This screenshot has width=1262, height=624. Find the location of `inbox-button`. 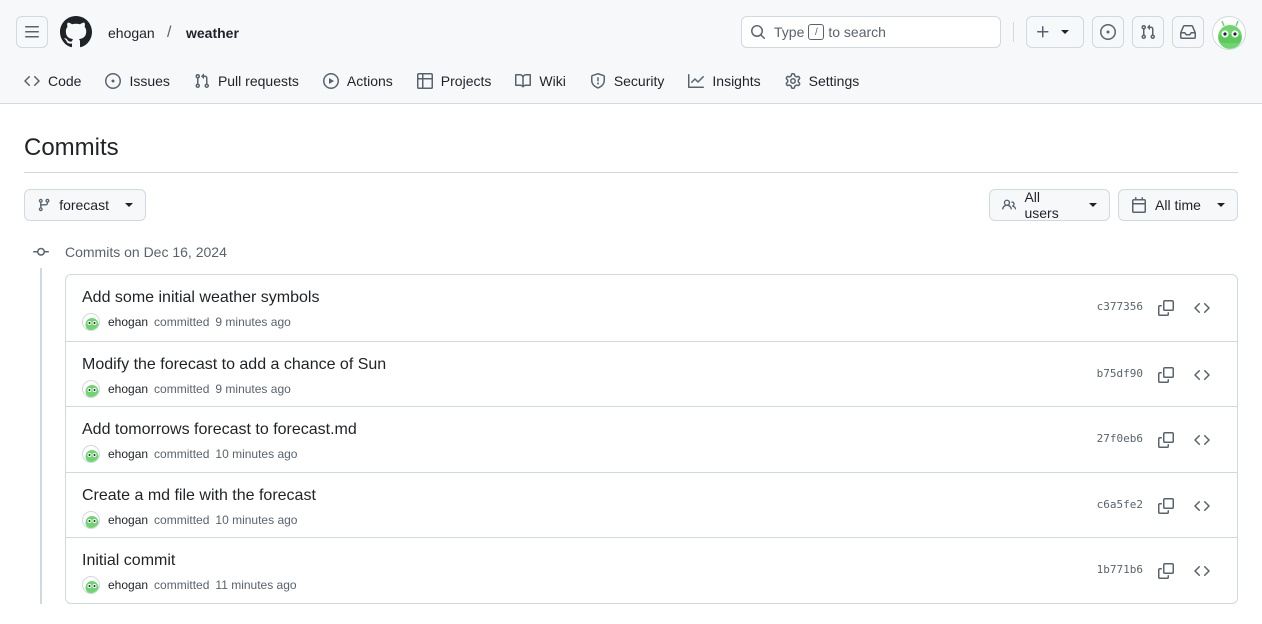

inbox-button is located at coordinates (1188, 32).